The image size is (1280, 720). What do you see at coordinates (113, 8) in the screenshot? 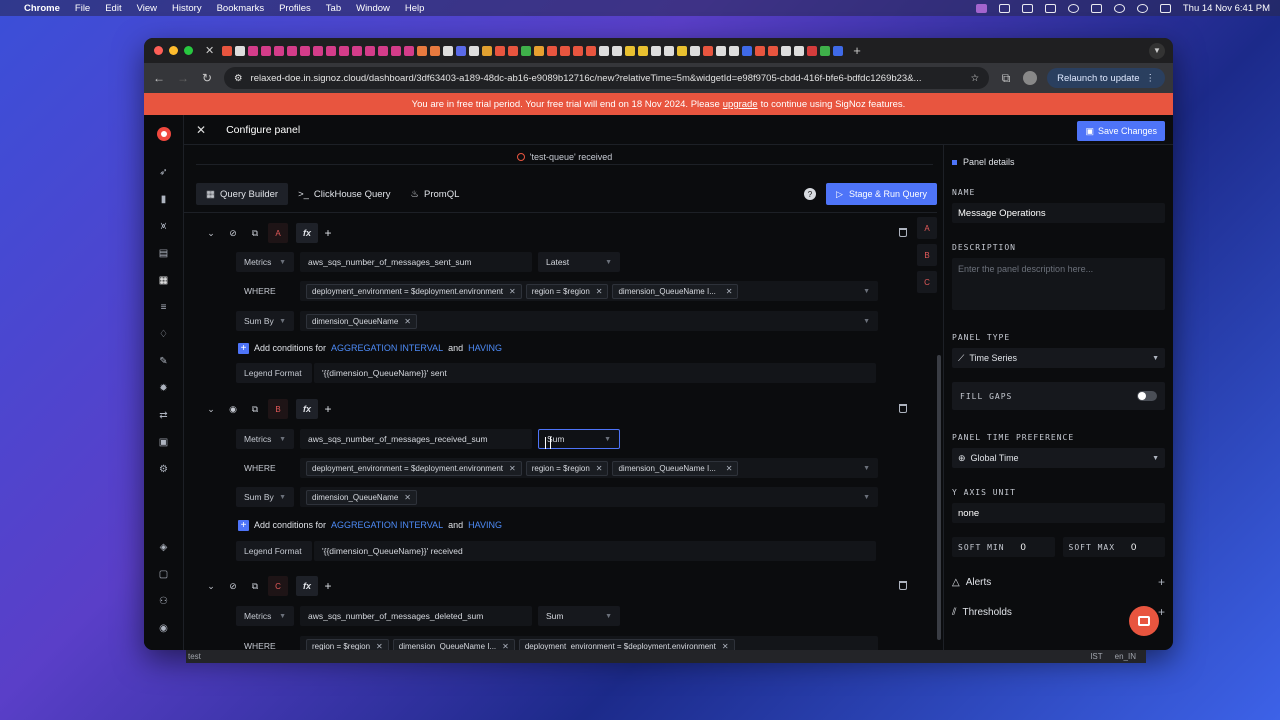
I see `menu-edit: Edit` at bounding box center [113, 8].